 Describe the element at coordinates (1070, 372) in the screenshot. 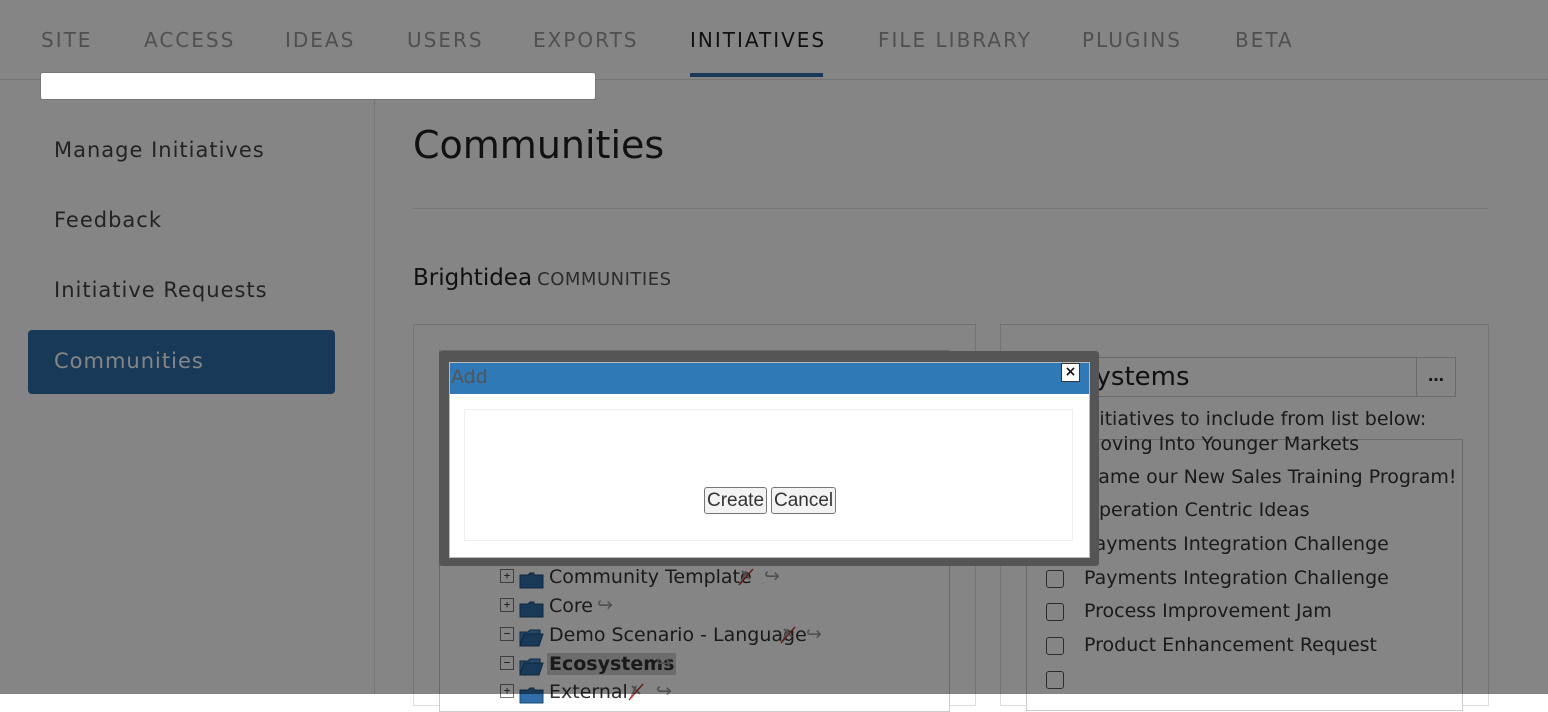

I see `close-icon: ×` at that location.